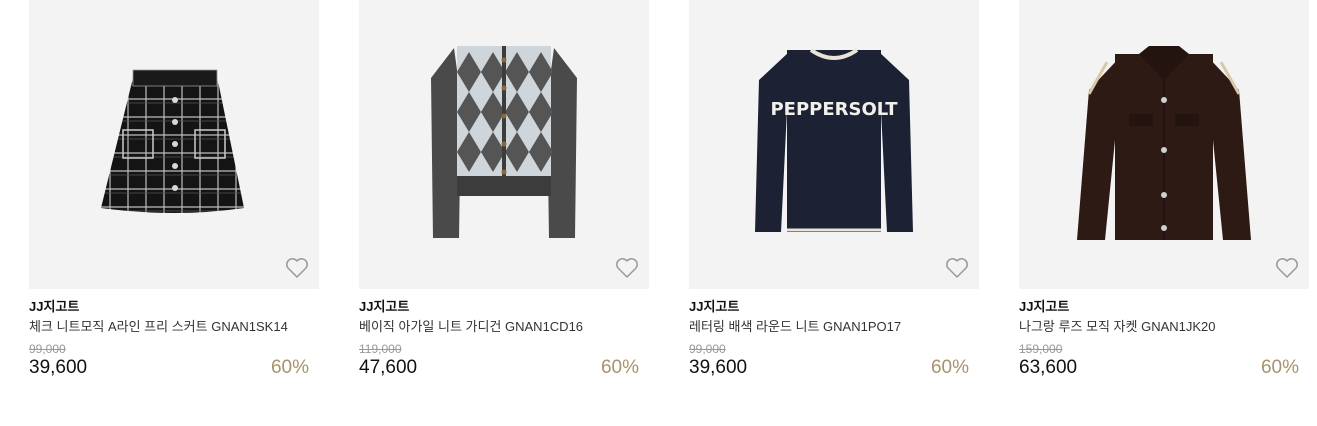 The width and height of the screenshot is (1317, 426). What do you see at coordinates (1041, 349) in the screenshot?
I see `original-price: 159,000` at bounding box center [1041, 349].